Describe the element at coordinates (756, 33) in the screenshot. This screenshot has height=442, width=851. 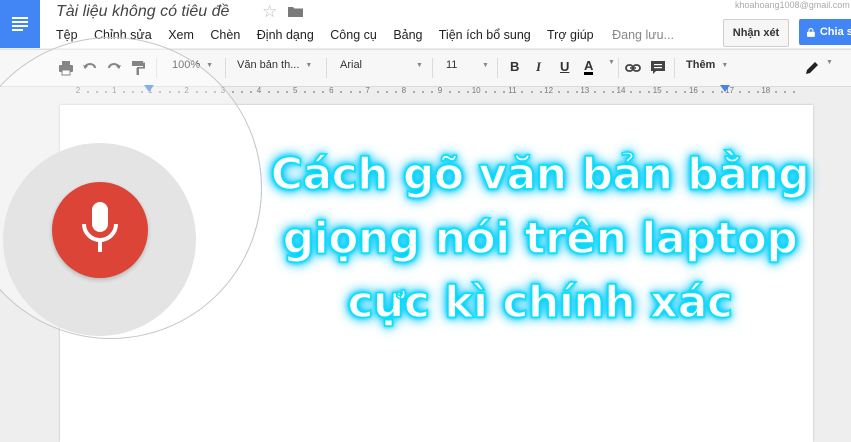
I see `comments-button: Nhận xét` at that location.